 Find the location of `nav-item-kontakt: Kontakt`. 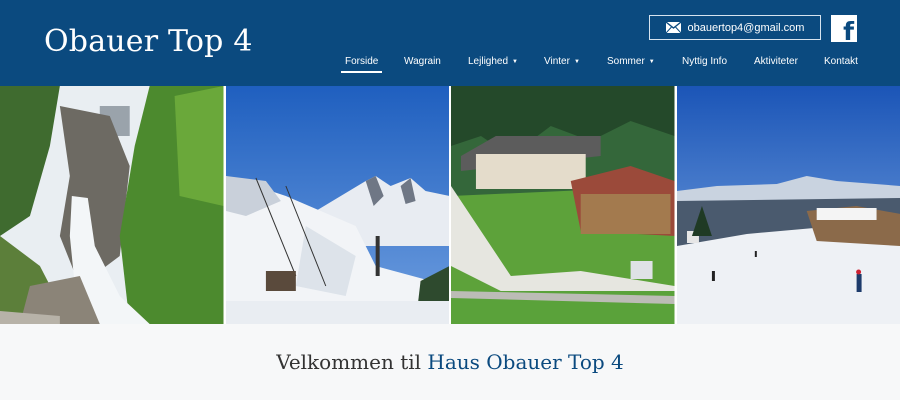

nav-item-kontakt: Kontakt is located at coordinates (841, 61).